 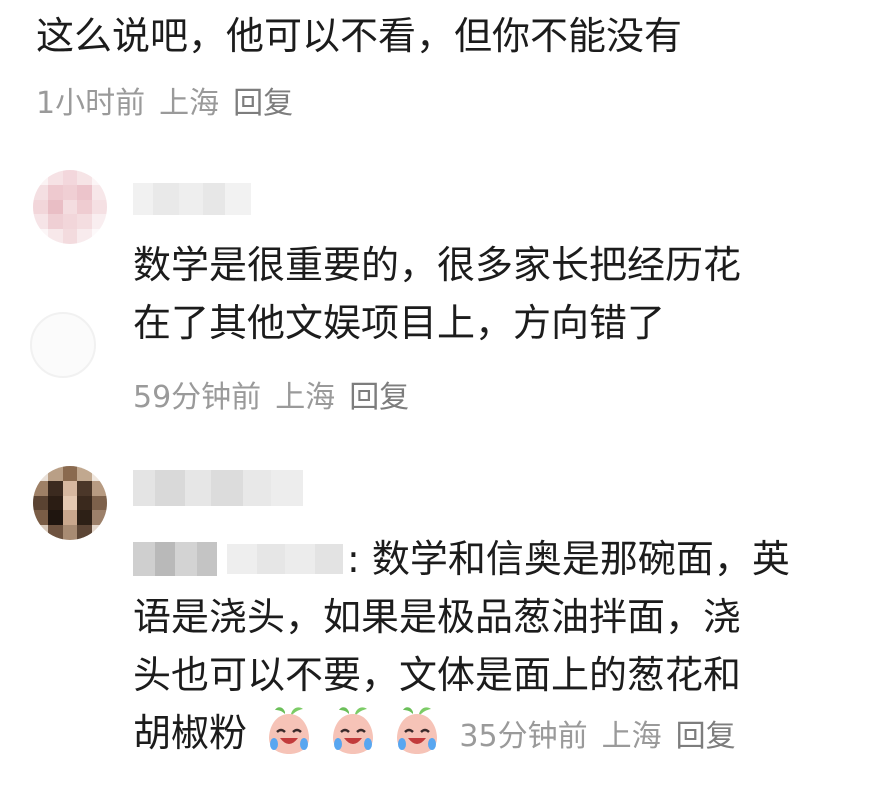 I want to click on reply-first-line: : 数学和信奥是那碗面，英, so click(x=503, y=559).